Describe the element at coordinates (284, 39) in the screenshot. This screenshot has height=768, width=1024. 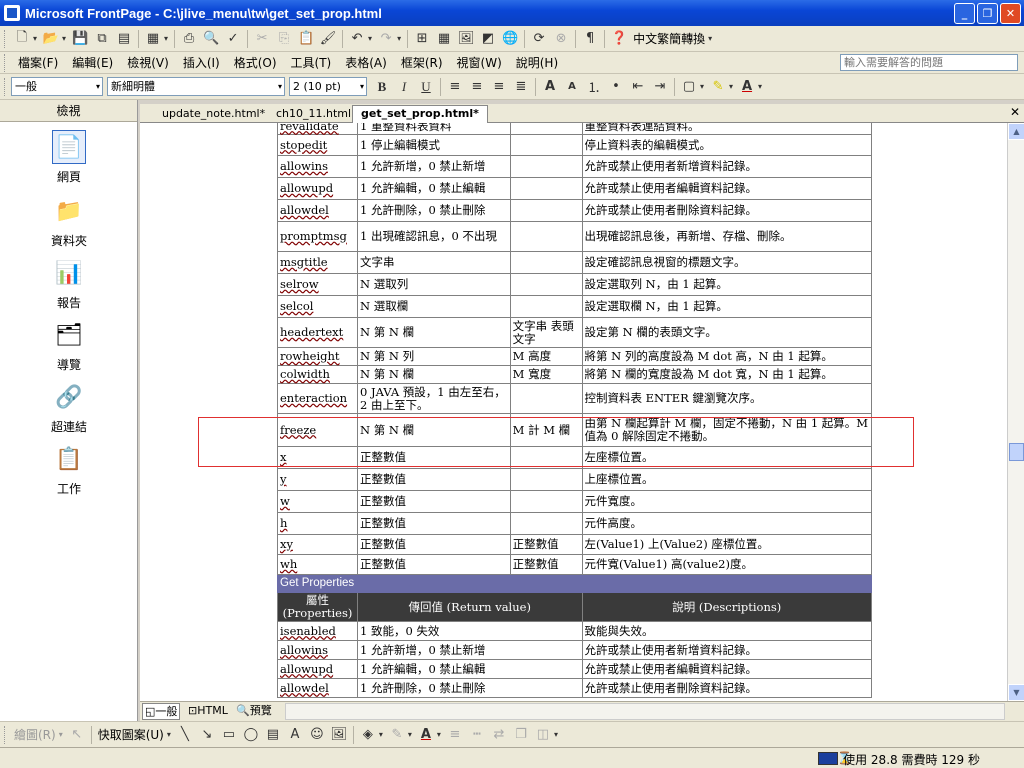
I see `copy-icon: ⎘` at that location.